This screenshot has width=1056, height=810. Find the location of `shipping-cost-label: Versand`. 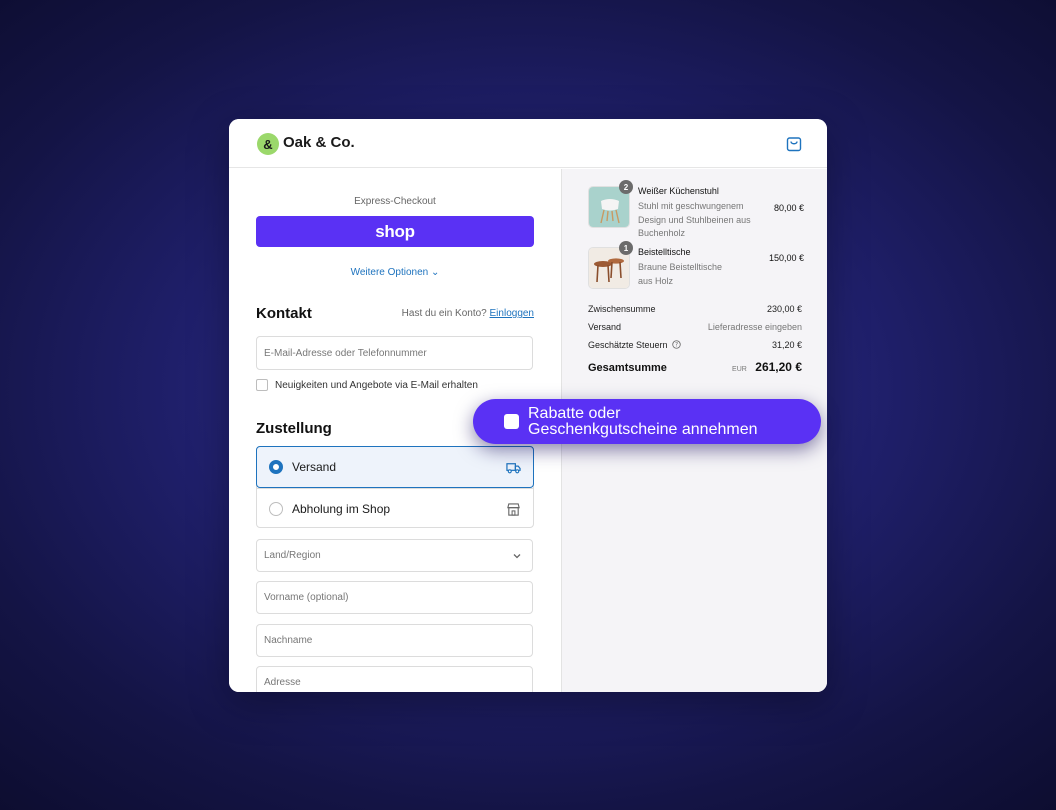

shipping-cost-label: Versand is located at coordinates (605, 327).